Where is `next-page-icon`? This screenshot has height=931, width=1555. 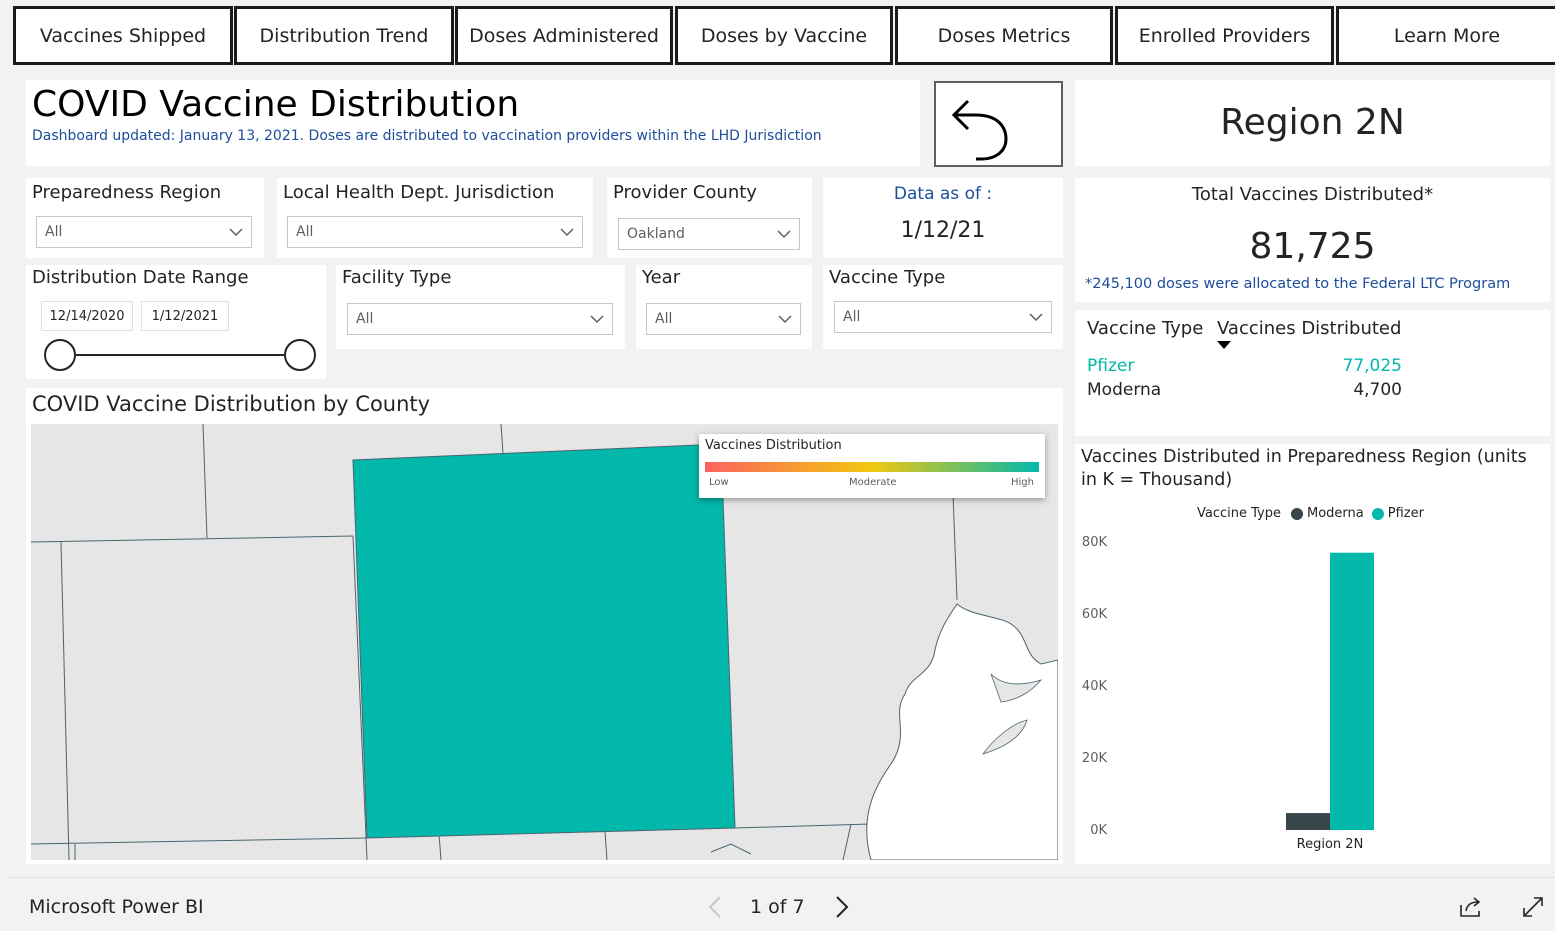 next-page-icon is located at coordinates (842, 907).